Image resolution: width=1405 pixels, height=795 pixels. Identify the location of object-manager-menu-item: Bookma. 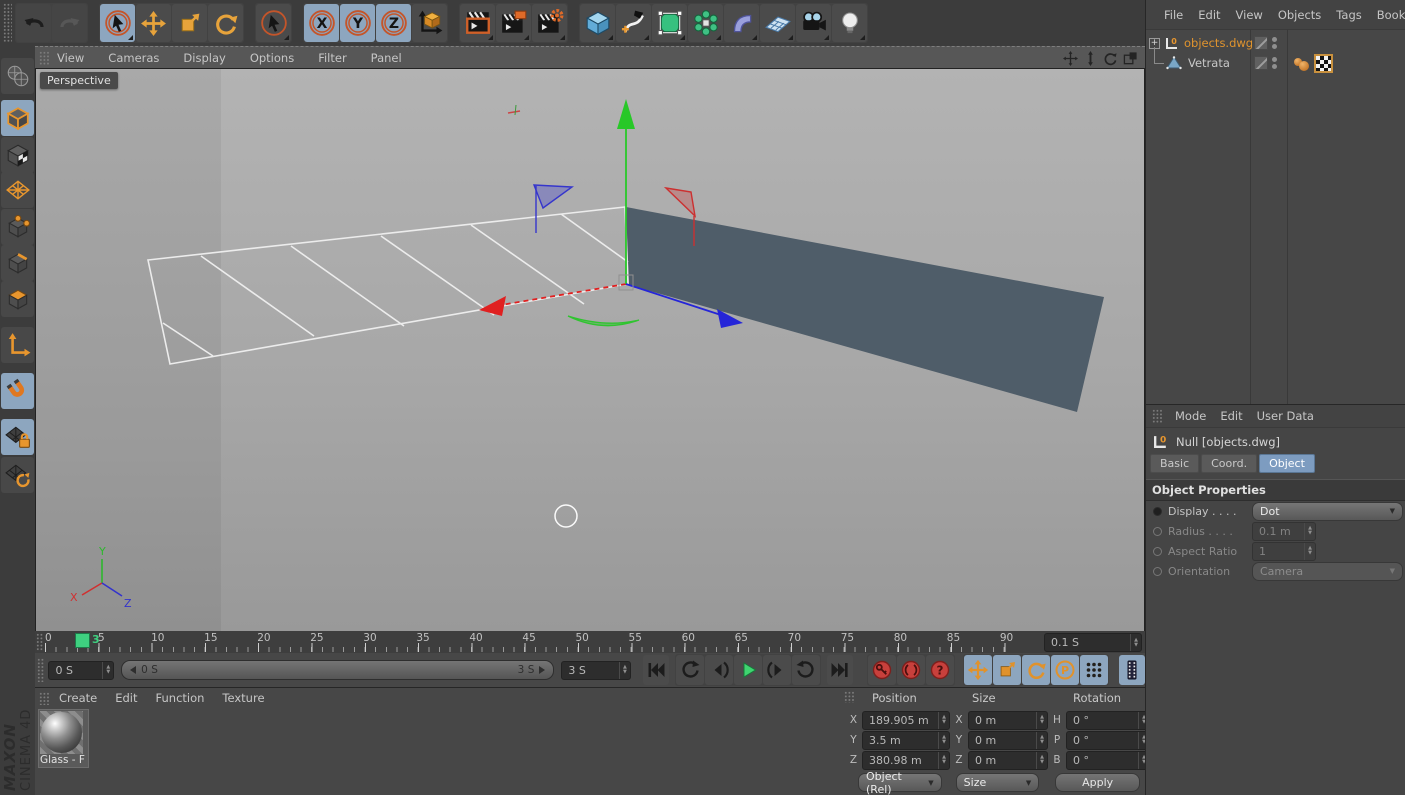
(1391, 15).